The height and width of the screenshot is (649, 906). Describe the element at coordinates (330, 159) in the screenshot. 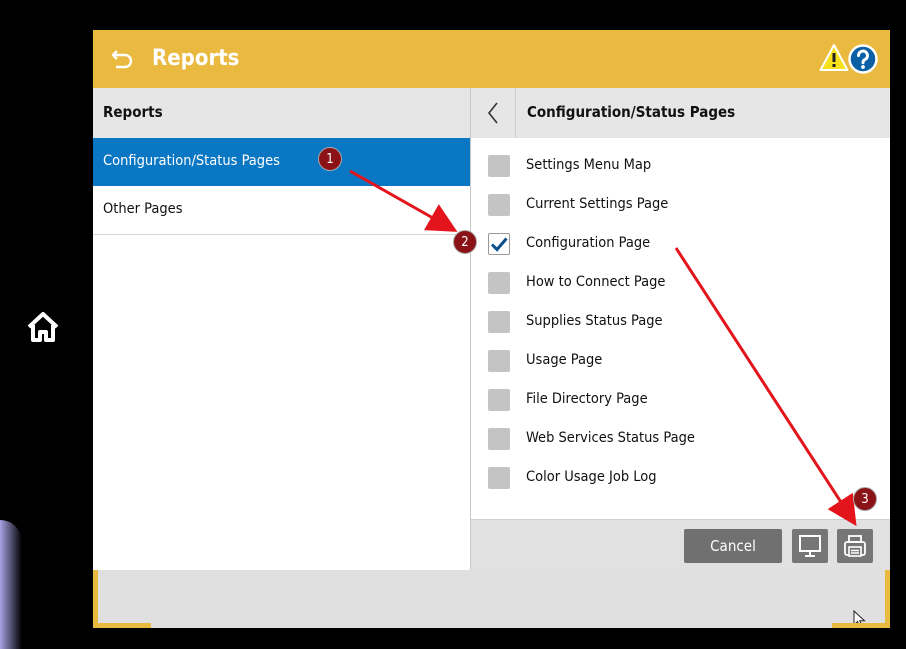

I see `annotation-badge-1: 1` at that location.